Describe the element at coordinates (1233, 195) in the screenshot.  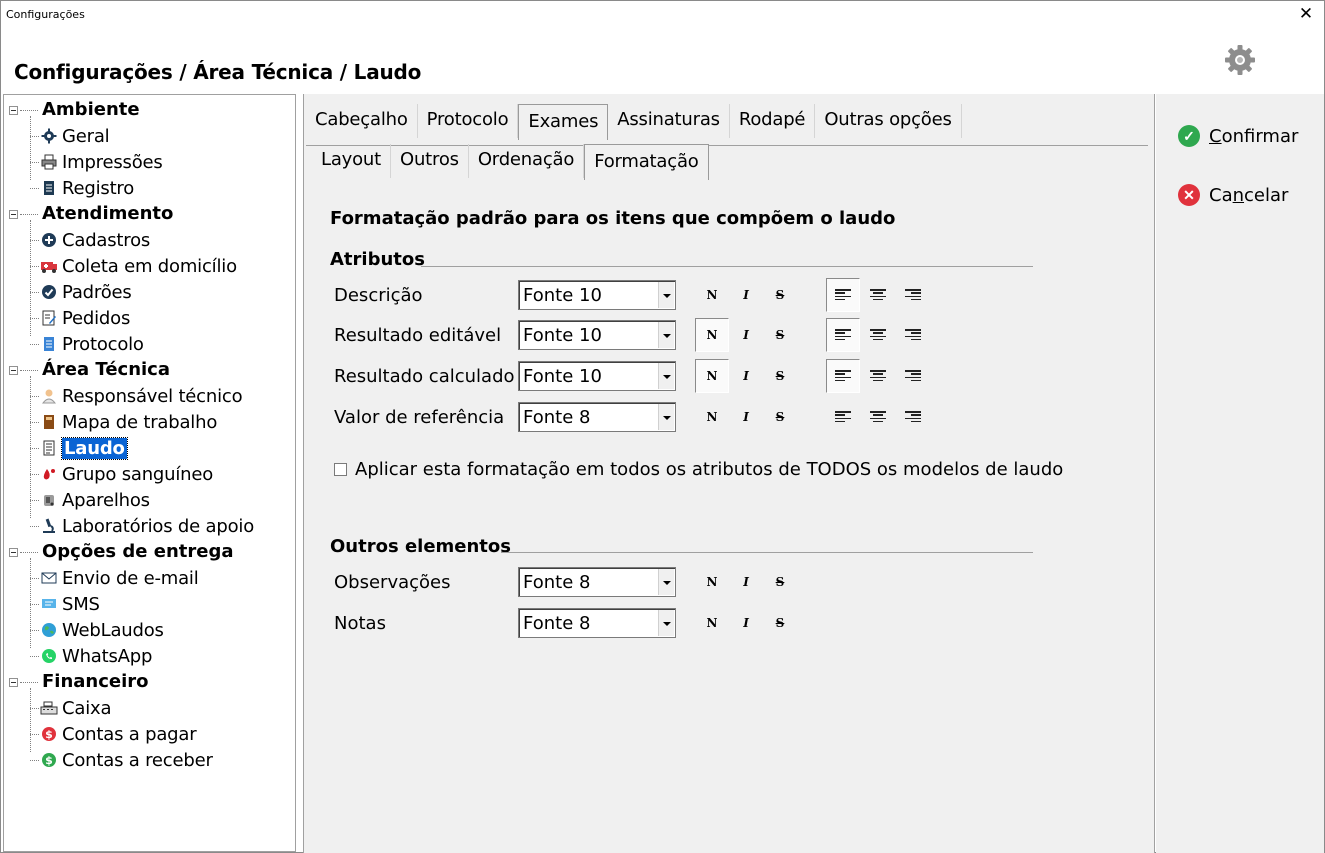
I see `cancel-button: ✕ Cancelar` at that location.